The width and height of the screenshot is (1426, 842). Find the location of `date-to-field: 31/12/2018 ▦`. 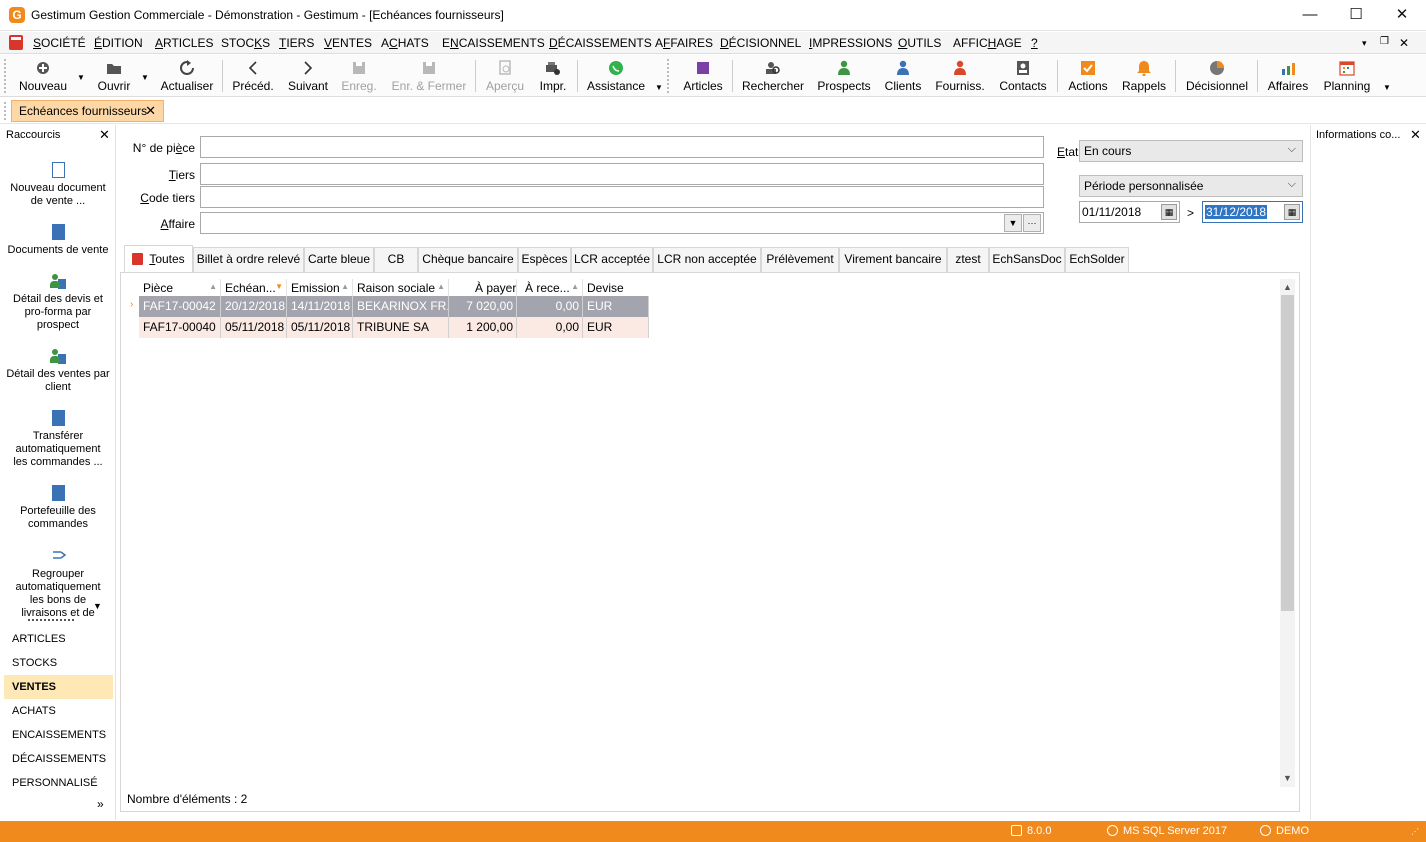

date-to-field: 31/12/2018 ▦ is located at coordinates (1252, 212).